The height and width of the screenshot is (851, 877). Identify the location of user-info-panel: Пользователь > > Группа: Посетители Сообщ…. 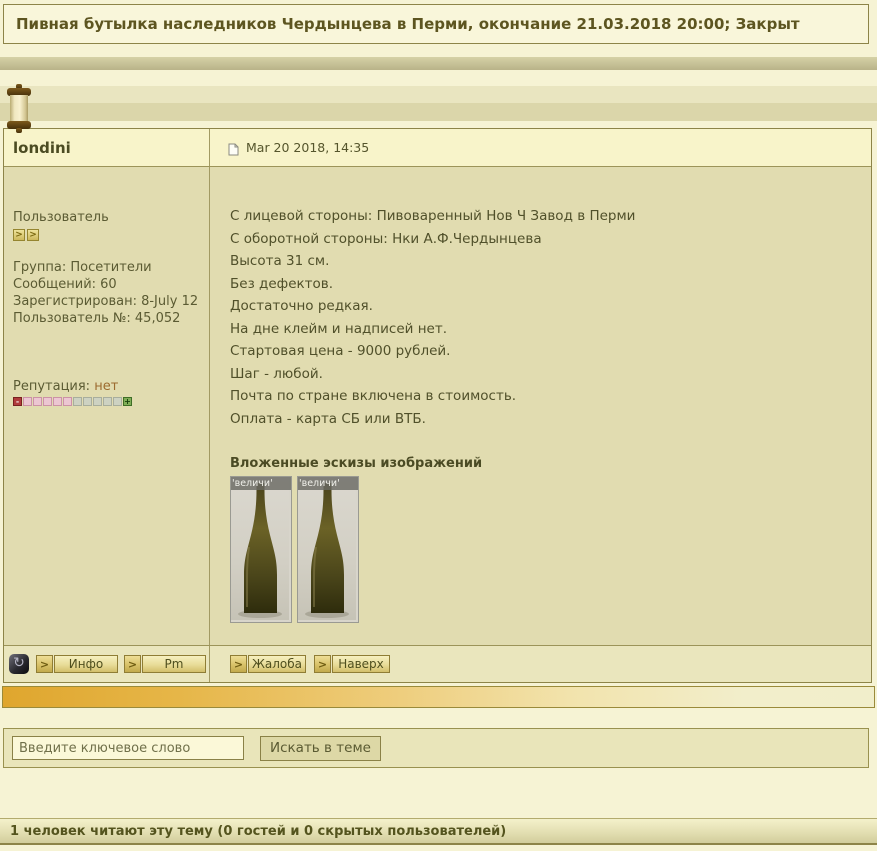
(107, 406).